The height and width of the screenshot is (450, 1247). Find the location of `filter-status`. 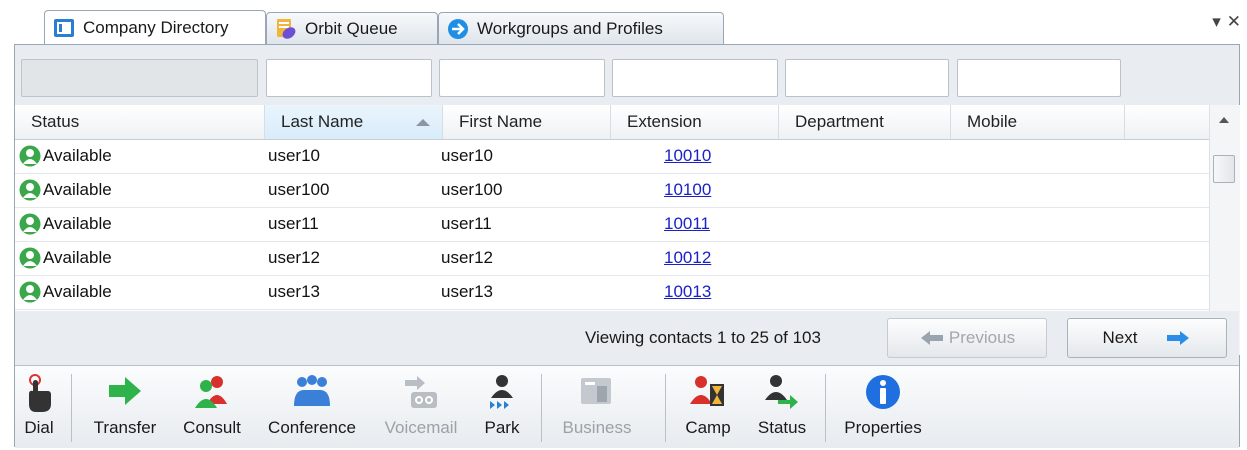

filter-status is located at coordinates (139, 78).